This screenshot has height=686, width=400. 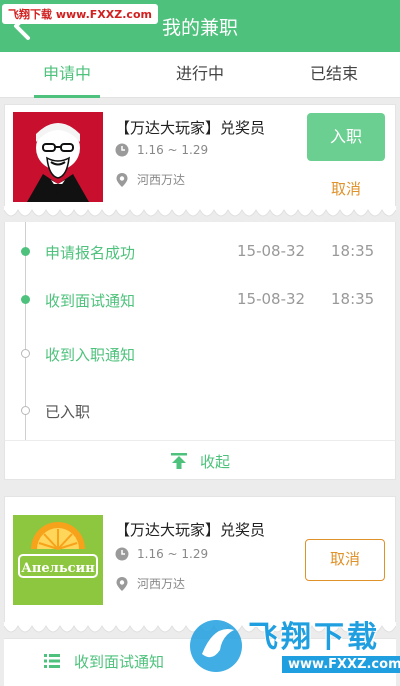 I want to click on tab-finished: 已结束, so click(x=334, y=75).